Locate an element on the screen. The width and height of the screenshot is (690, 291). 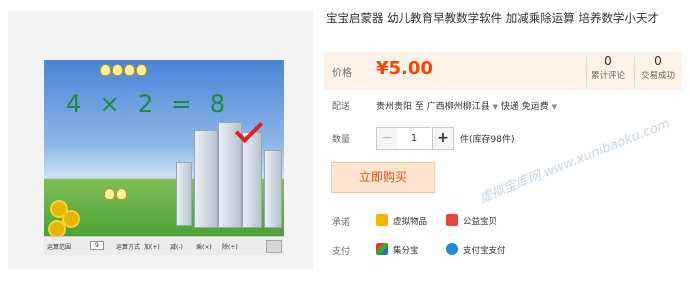
quantity-increase-button: + is located at coordinates (443, 138).